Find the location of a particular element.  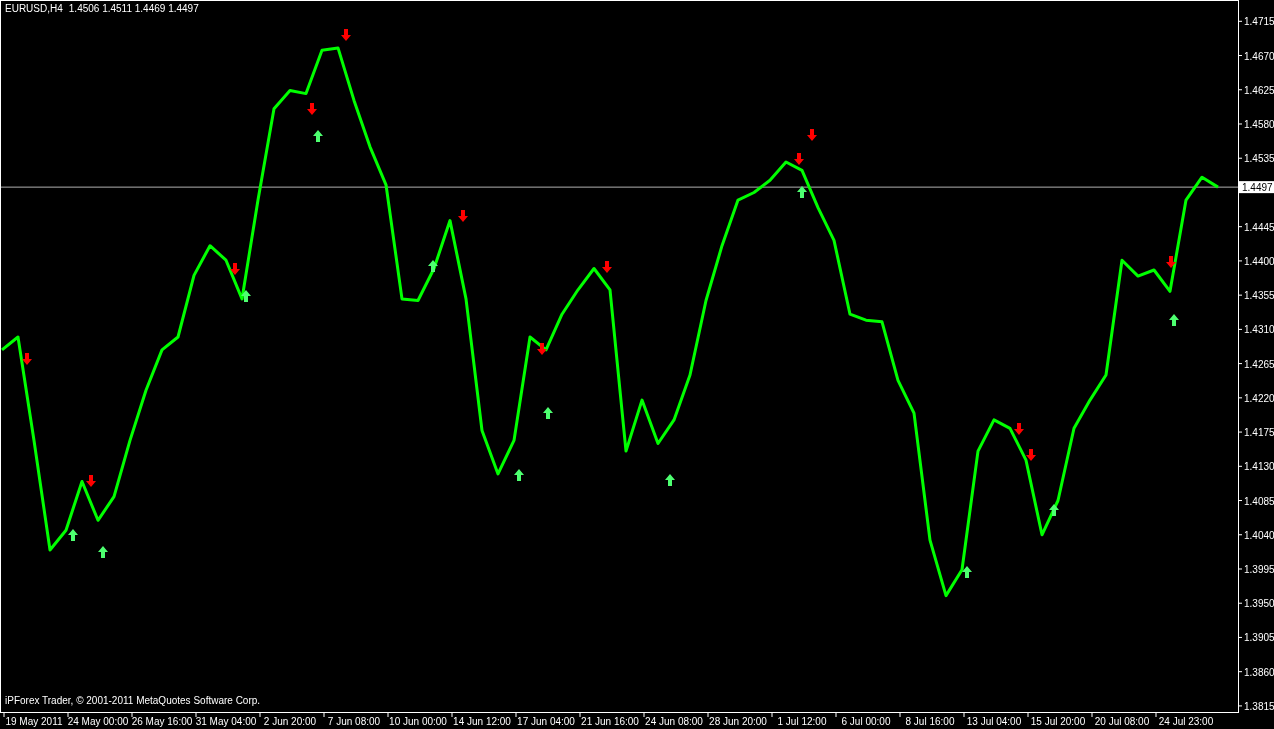

x-axis-label: 31 May 04:00 is located at coordinates (226, 721).